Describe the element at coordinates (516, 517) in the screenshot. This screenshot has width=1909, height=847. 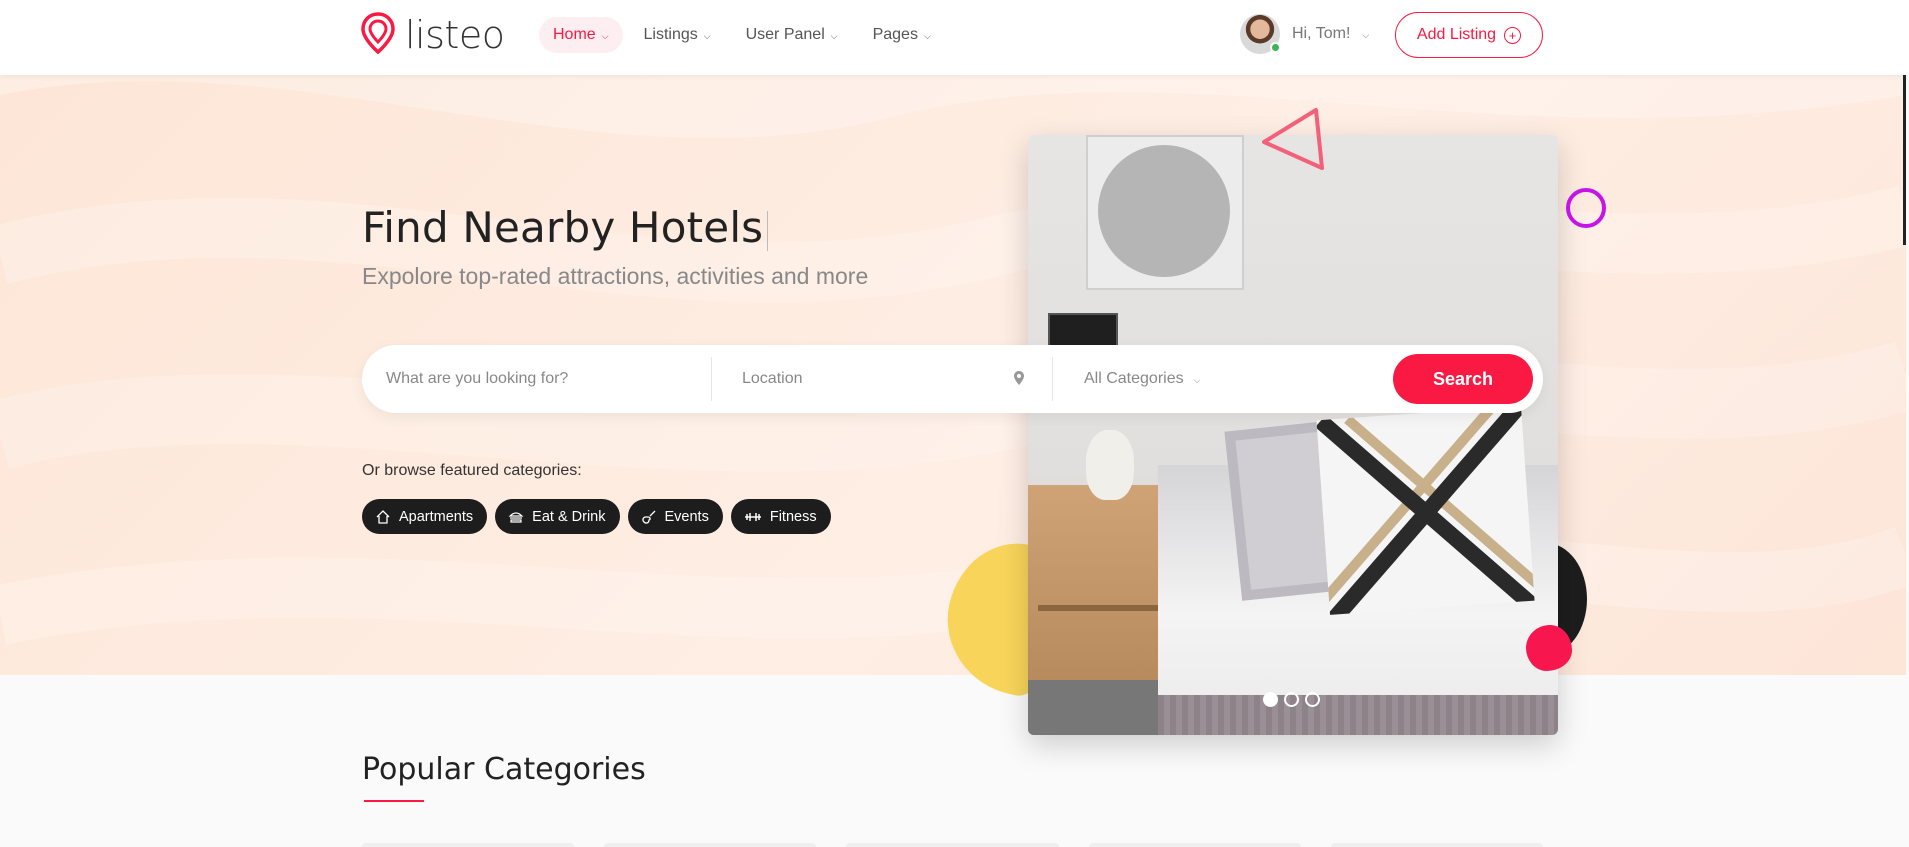
I see `food-icon` at that location.